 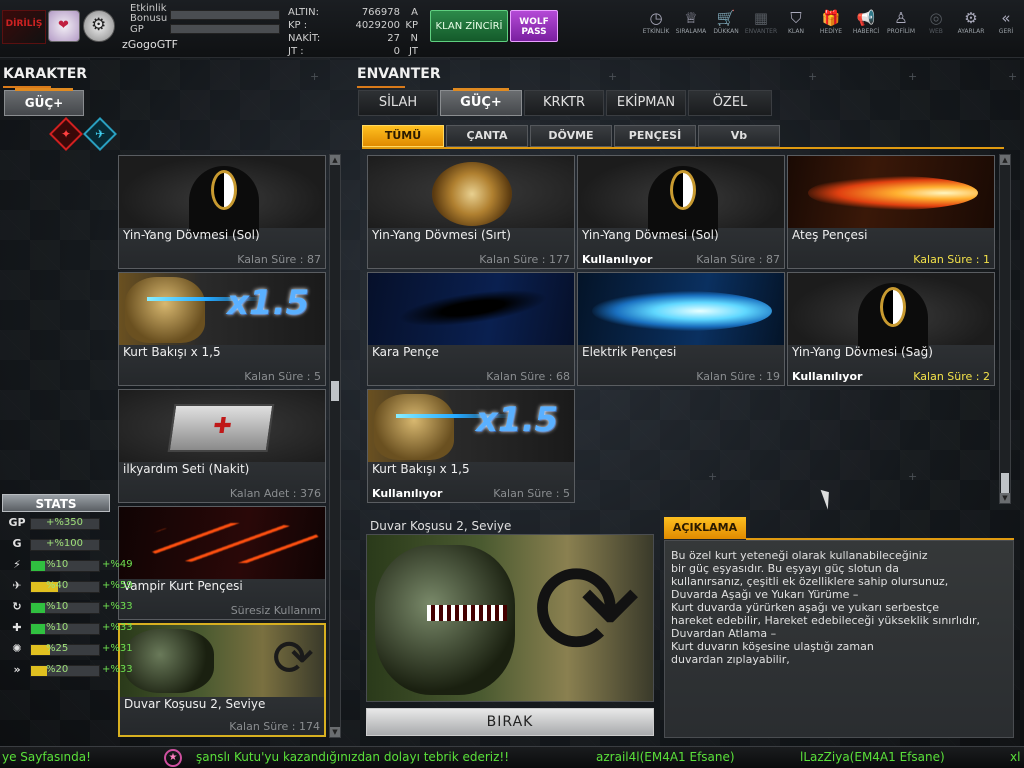 I want to click on stat-row: G +%100, so click(x=71, y=545).